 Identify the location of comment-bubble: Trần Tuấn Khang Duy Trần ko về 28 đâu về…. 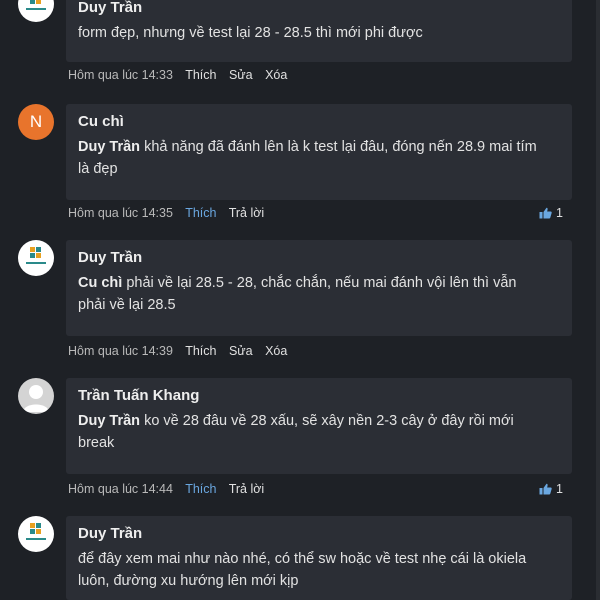
(319, 426).